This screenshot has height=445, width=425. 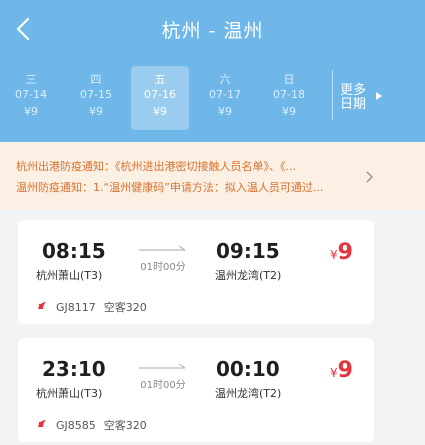 I want to click on flight-number: GJ8117, so click(x=76, y=307).